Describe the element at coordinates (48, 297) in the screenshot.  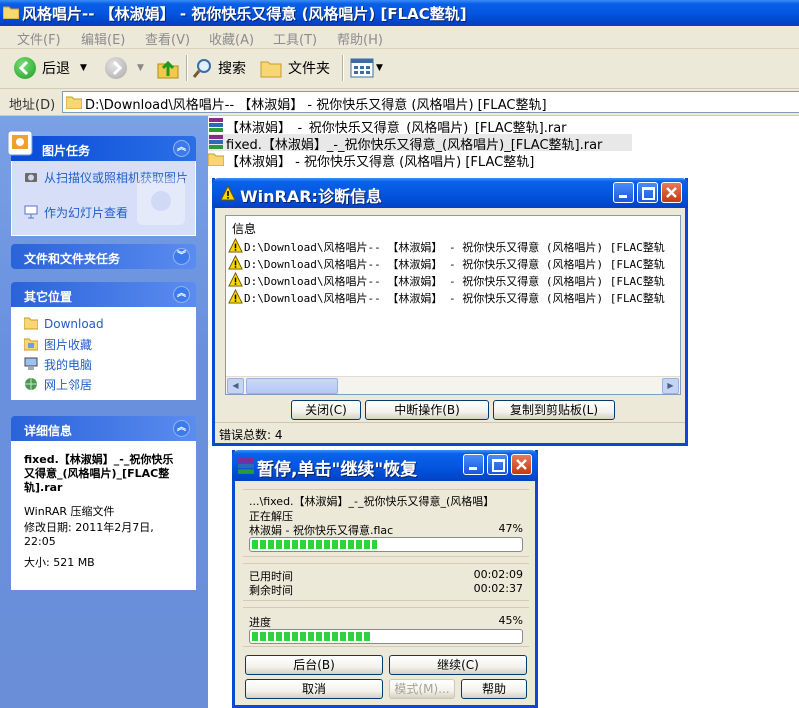
I see `other-places-title: 其它位置` at that location.